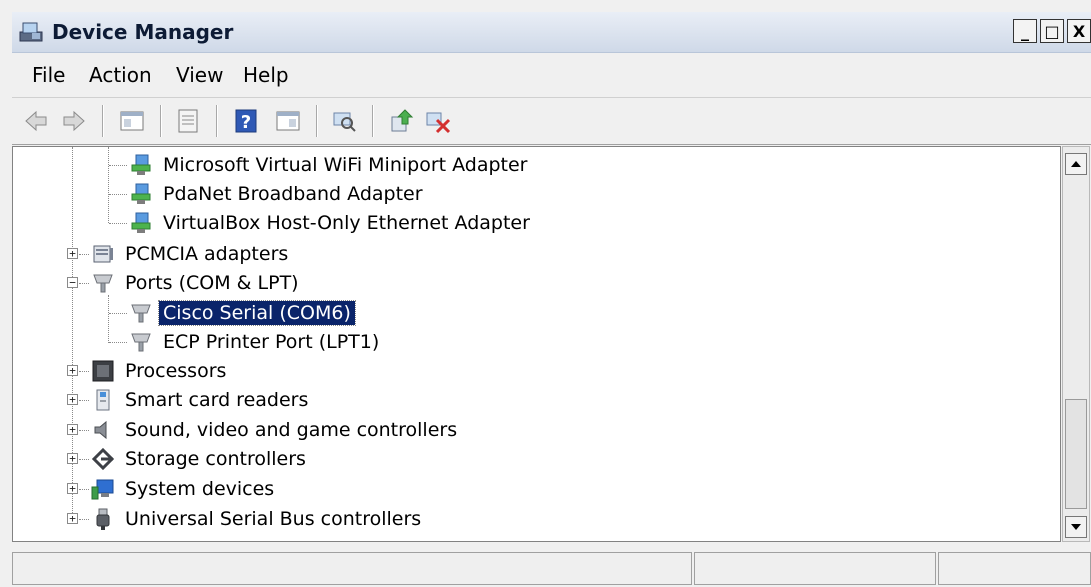 The width and height of the screenshot is (1091, 587). I want to click on menu-bar: File Action View Help, so click(551, 75).